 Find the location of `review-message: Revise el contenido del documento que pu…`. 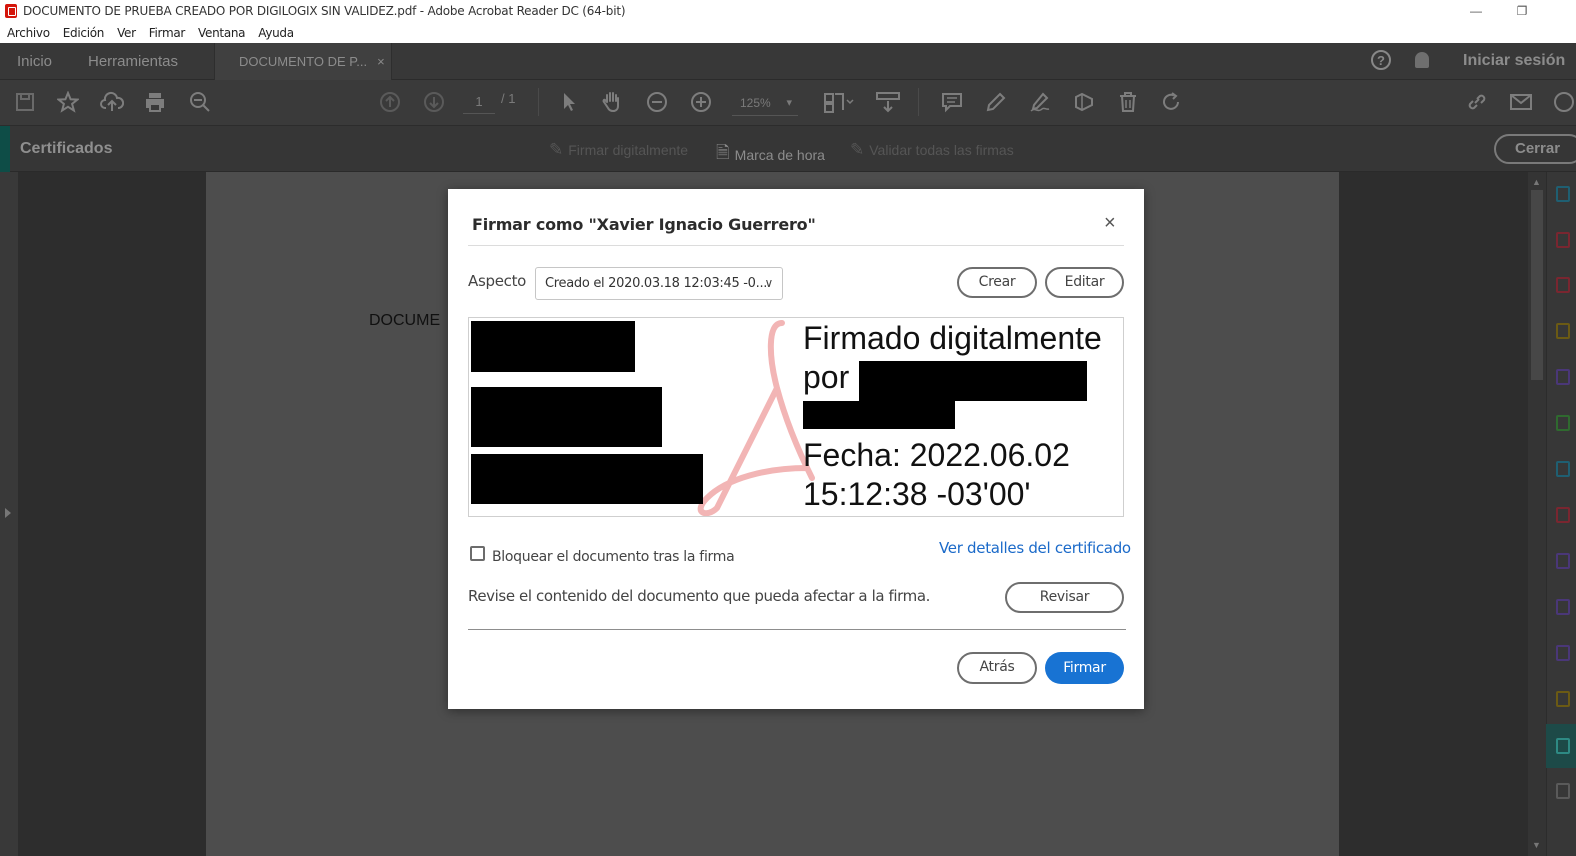

review-message: Revise el contenido del documento que pu… is located at coordinates (699, 596).